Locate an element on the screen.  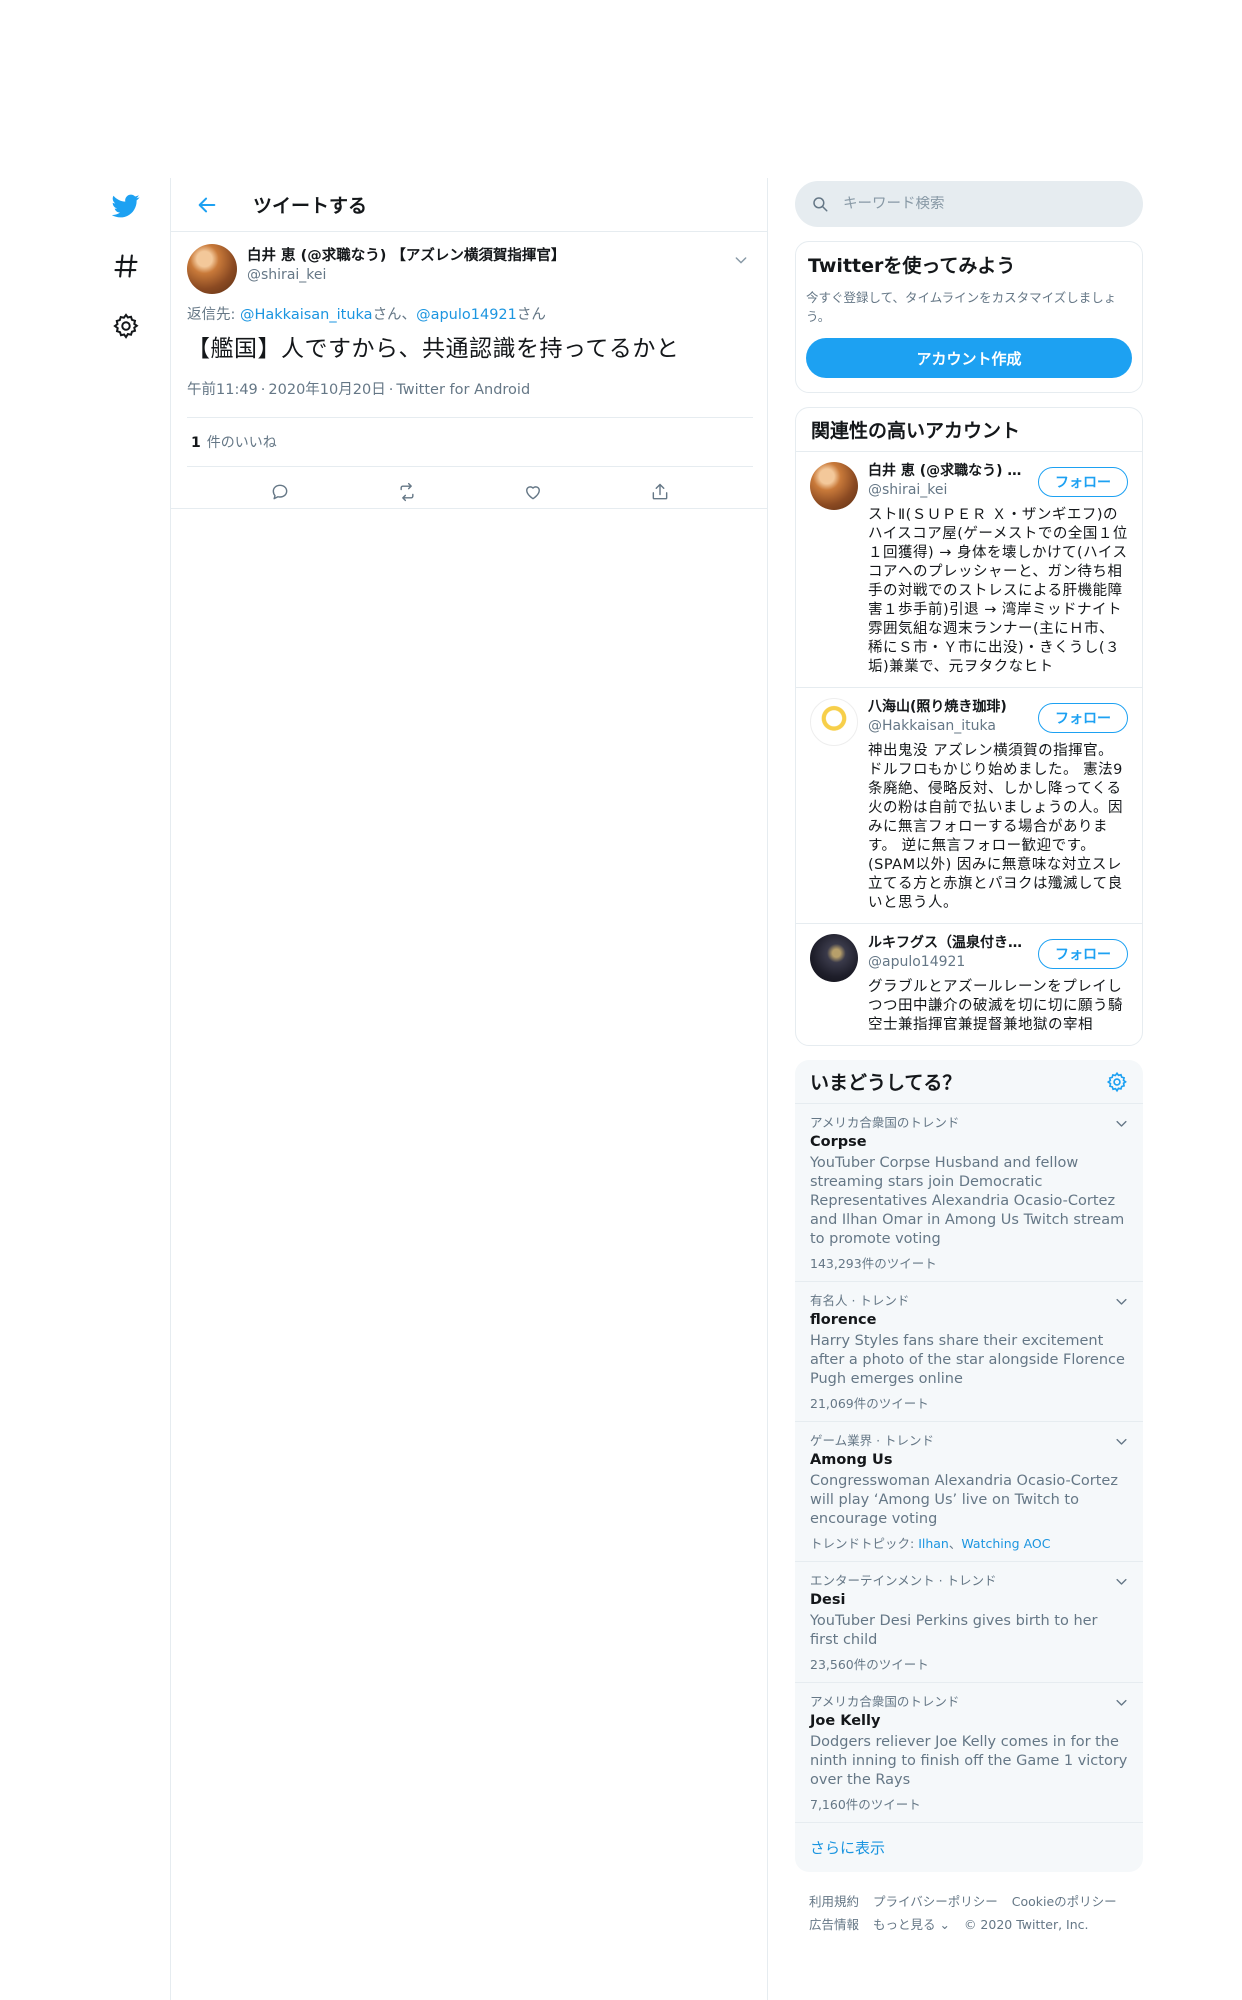
account-names: 白井 恵 (@求職なう) 【アズレン横須賀指揮官】 @shirai_kei is located at coordinates (950, 481).